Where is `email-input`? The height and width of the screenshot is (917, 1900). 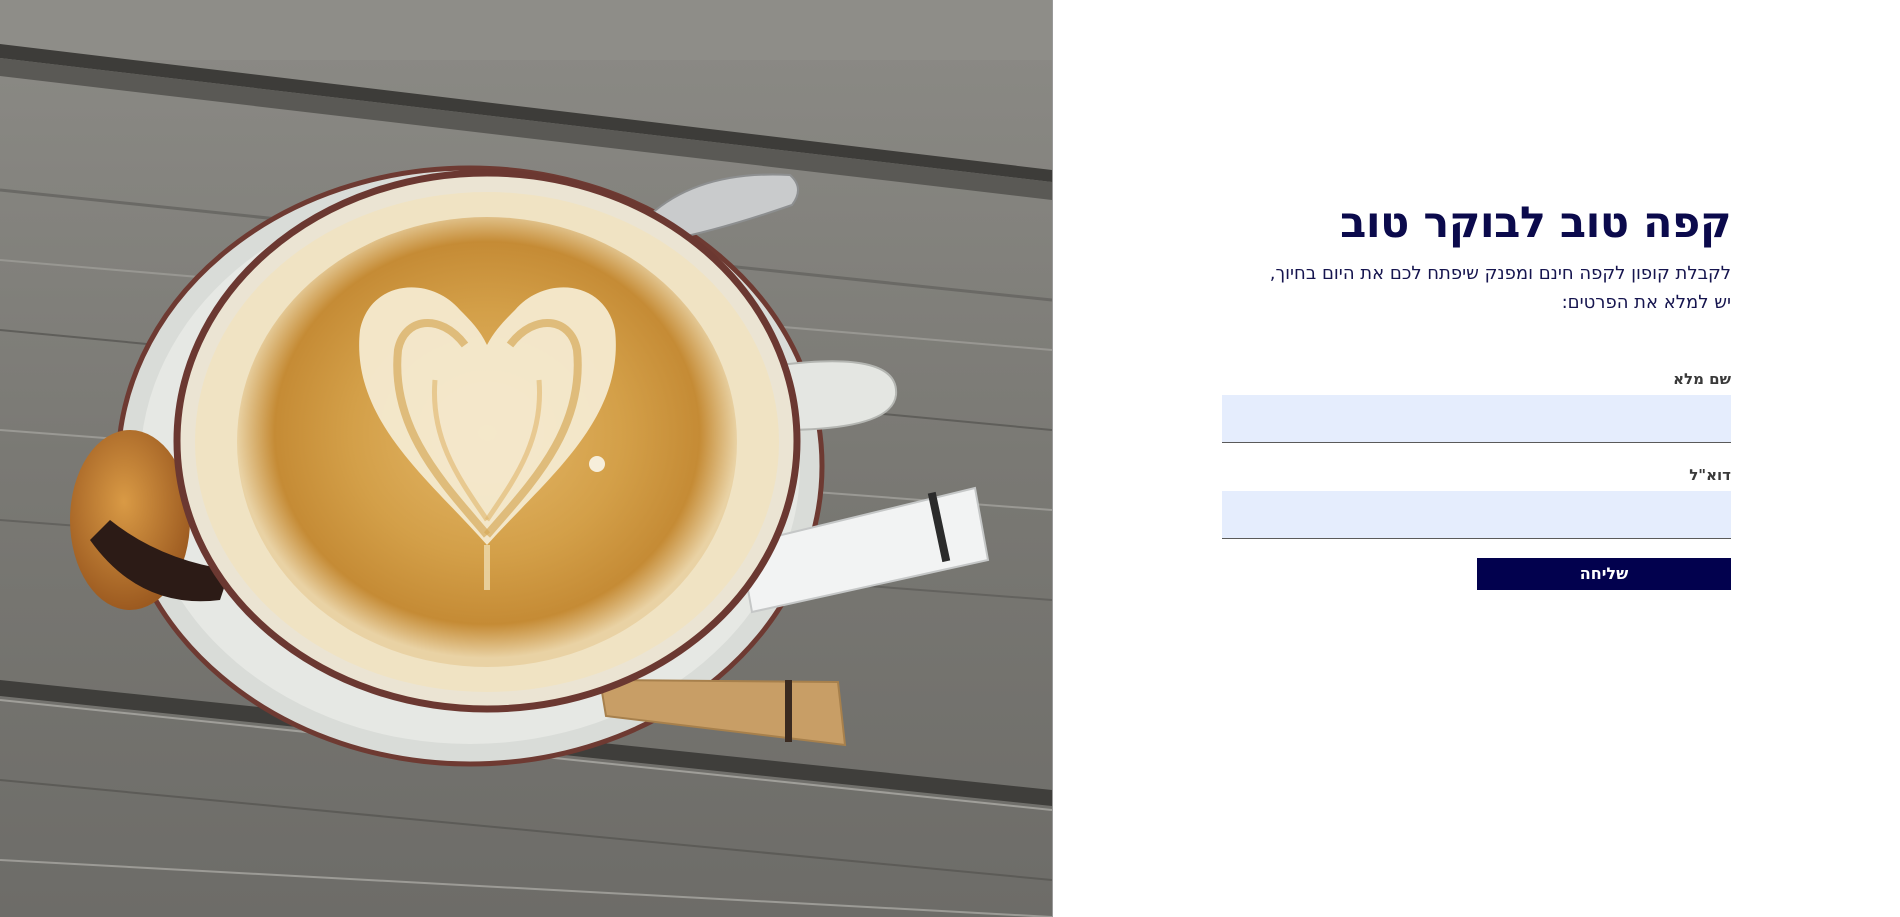 email-input is located at coordinates (1476, 515).